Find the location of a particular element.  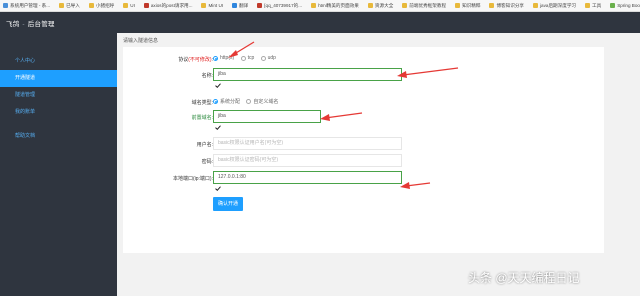

bookmark-item: html精美的页面效果 is located at coordinates (335, 6).